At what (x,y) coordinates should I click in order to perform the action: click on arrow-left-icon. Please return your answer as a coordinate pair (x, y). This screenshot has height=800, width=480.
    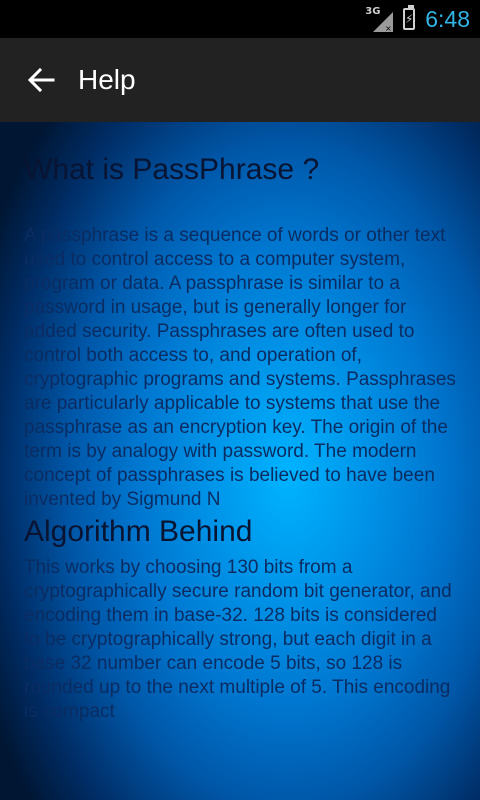
    Looking at the image, I should click on (41, 80).